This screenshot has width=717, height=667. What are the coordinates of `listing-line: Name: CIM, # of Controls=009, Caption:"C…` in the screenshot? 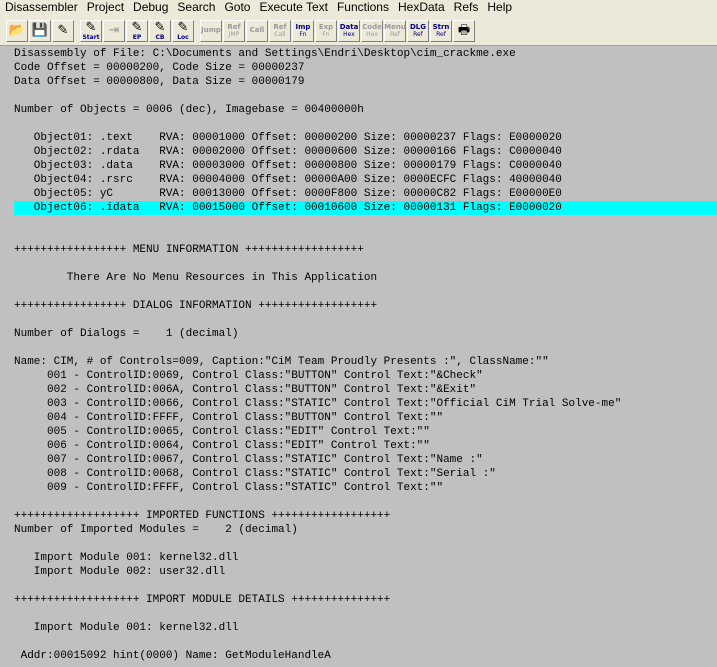 It's located at (358, 362).